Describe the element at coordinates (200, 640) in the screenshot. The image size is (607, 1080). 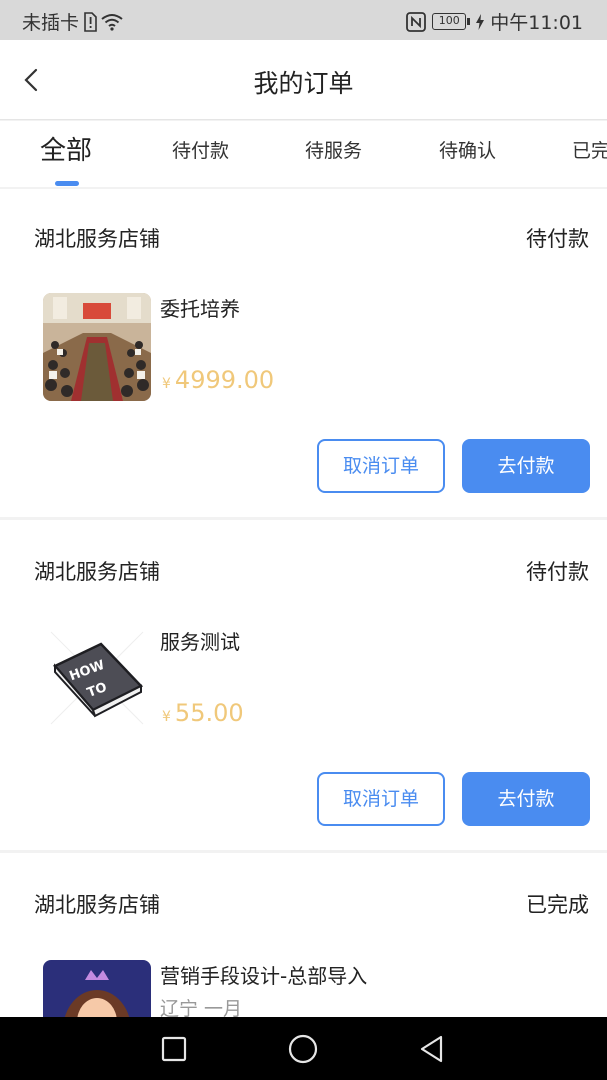
I see `item-title: 服务测试` at that location.